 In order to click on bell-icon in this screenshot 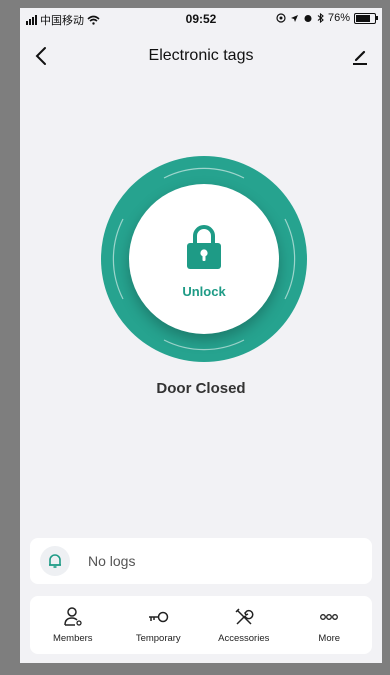, I will do `click(55, 561)`.